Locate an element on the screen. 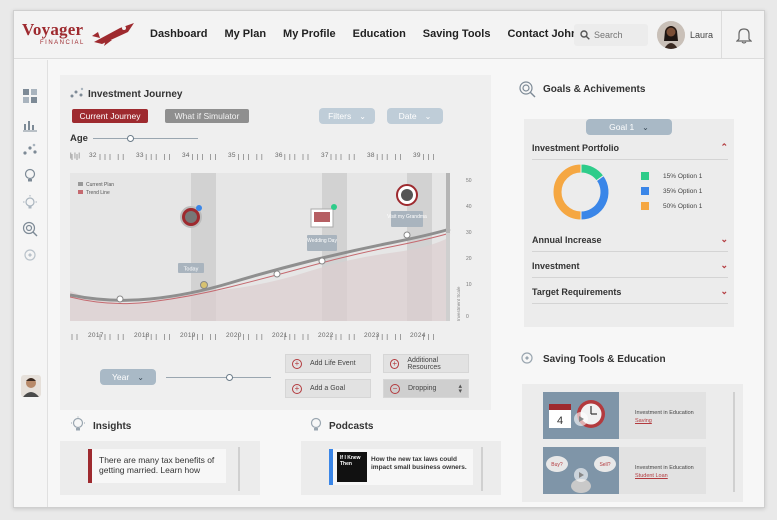 This screenshot has height=520, width=777. goals-icon is located at coordinates (527, 89).